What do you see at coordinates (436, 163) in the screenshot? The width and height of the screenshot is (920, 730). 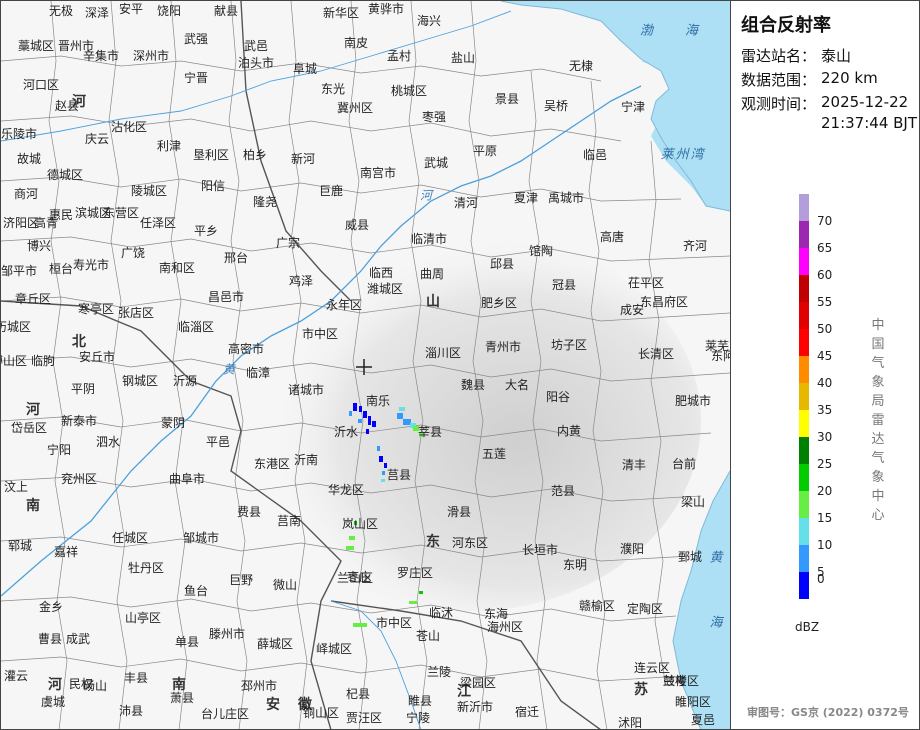 I see `place-label: 武城` at bounding box center [436, 163].